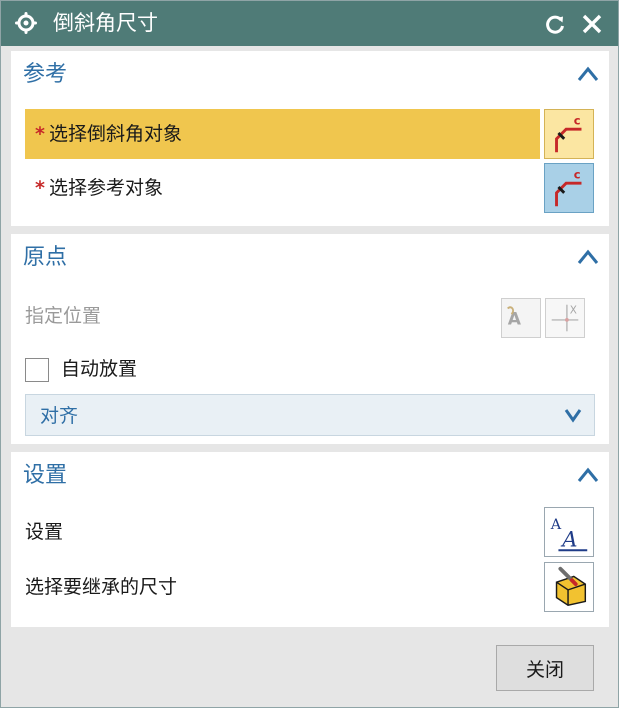 The height and width of the screenshot is (708, 619). I want to click on text-origin-button: A, so click(521, 318).